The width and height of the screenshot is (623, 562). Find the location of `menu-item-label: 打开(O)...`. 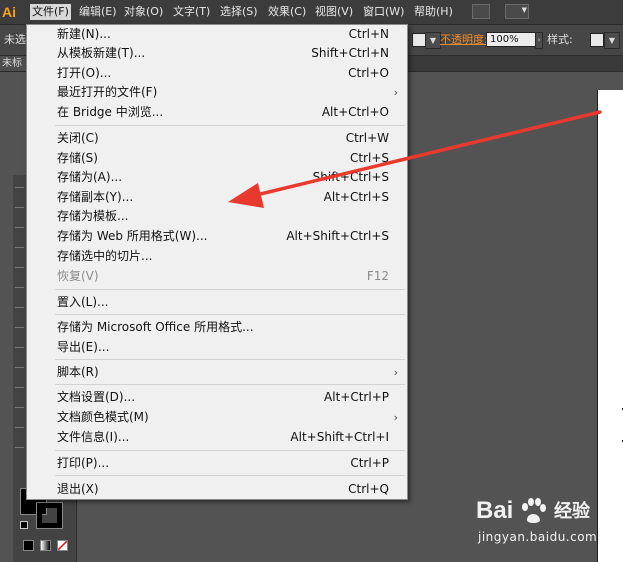

menu-item-label: 打开(O)... is located at coordinates (84, 73).